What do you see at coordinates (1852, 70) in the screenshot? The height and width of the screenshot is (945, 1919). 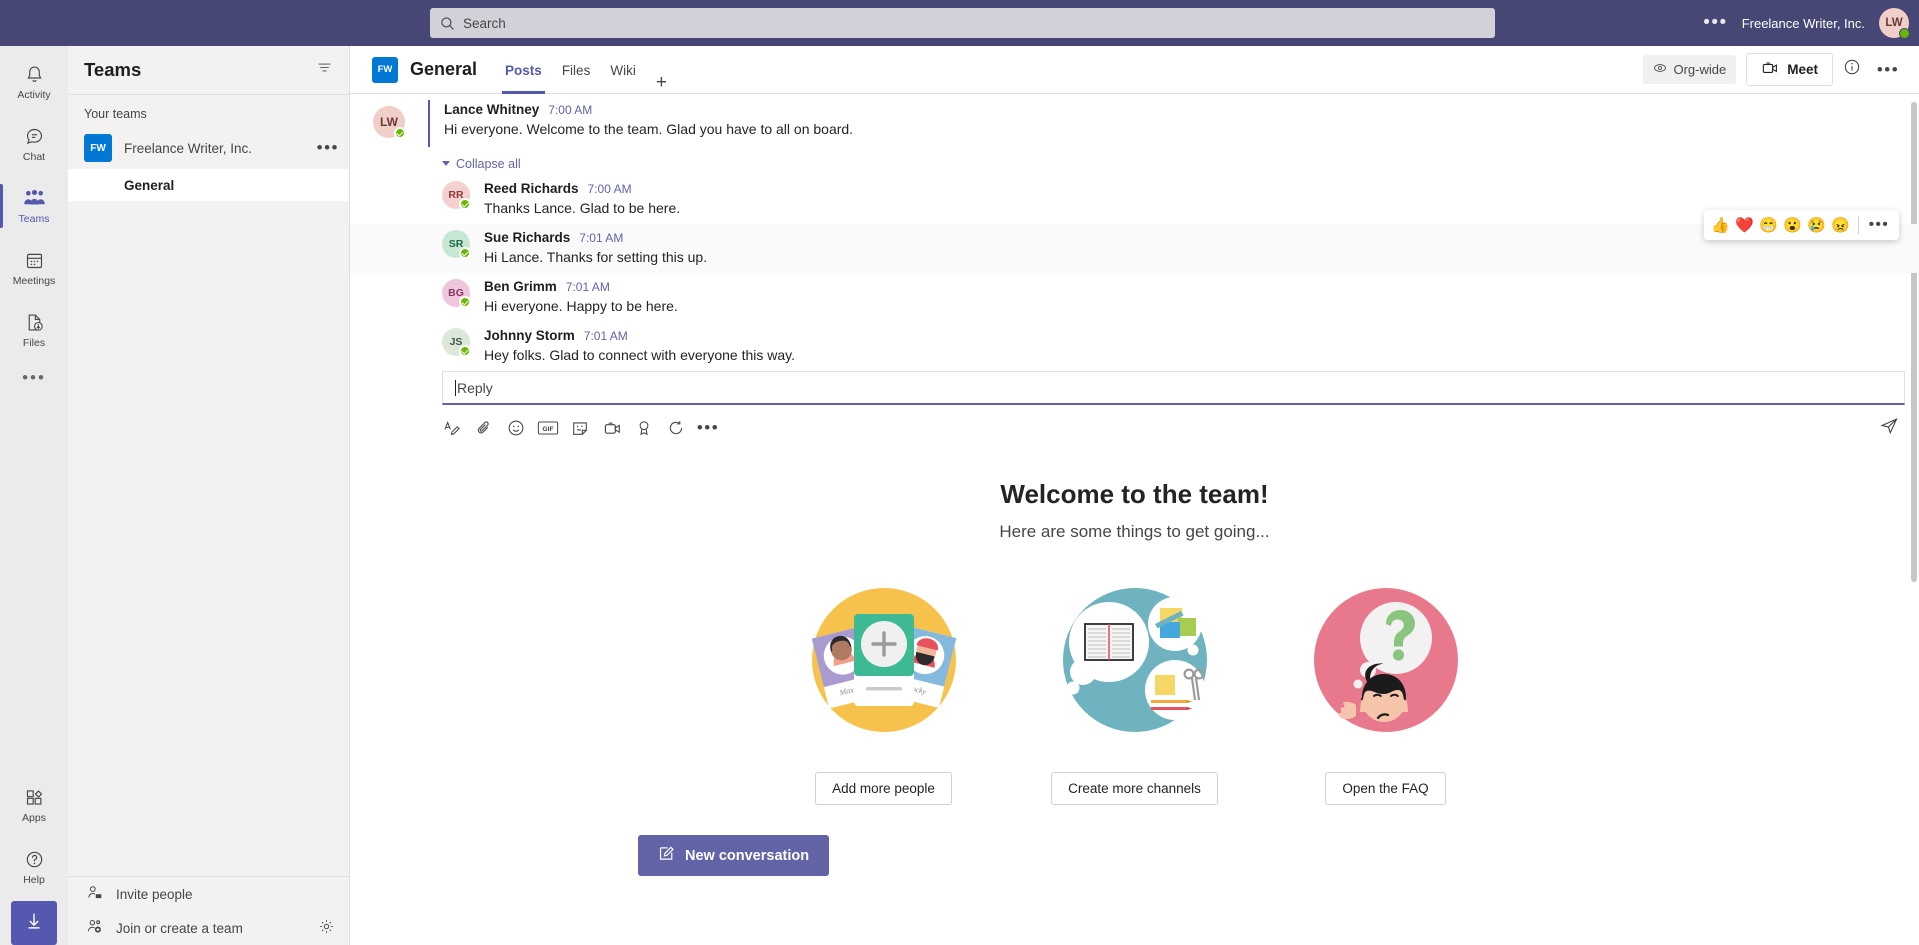 I see `channel-info-button` at bounding box center [1852, 70].